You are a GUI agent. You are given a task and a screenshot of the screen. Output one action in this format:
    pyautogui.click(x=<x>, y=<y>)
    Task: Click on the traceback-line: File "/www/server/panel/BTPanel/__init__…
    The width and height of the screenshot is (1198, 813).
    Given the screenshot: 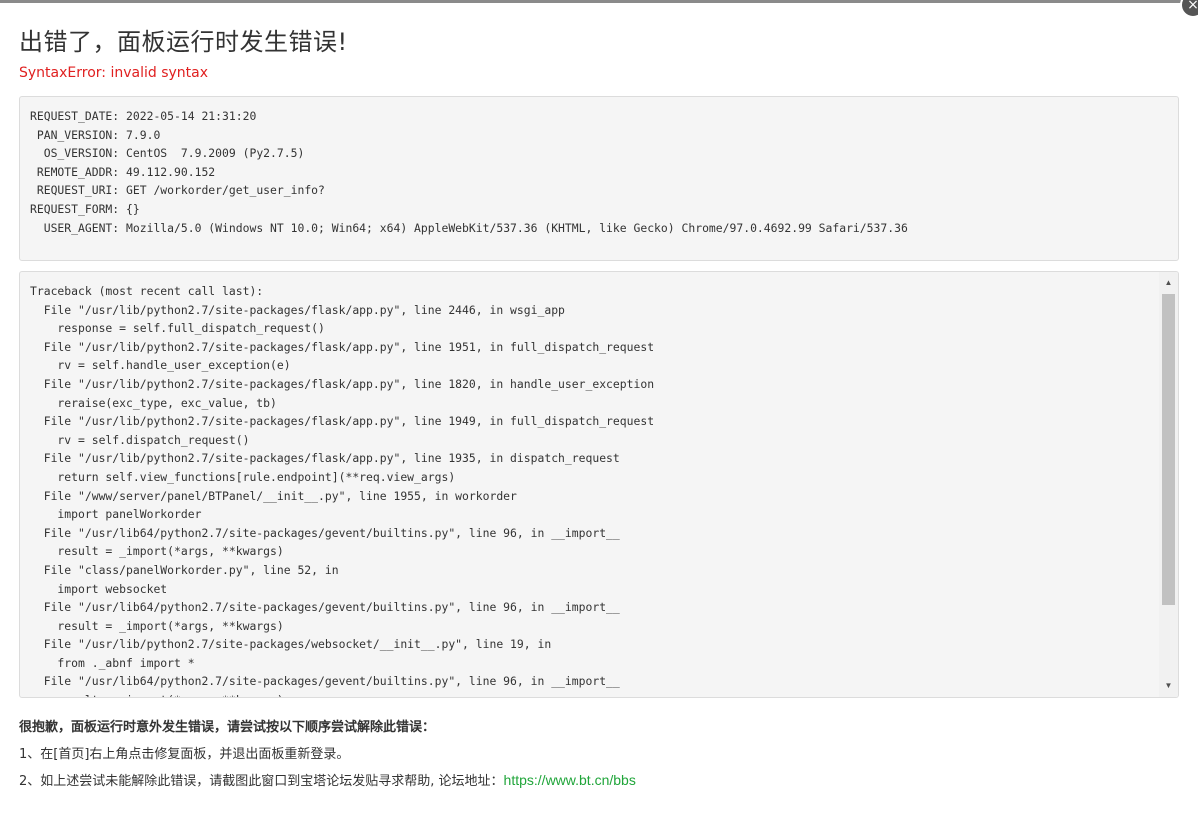 What is the action you would take?
    pyautogui.click(x=273, y=495)
    